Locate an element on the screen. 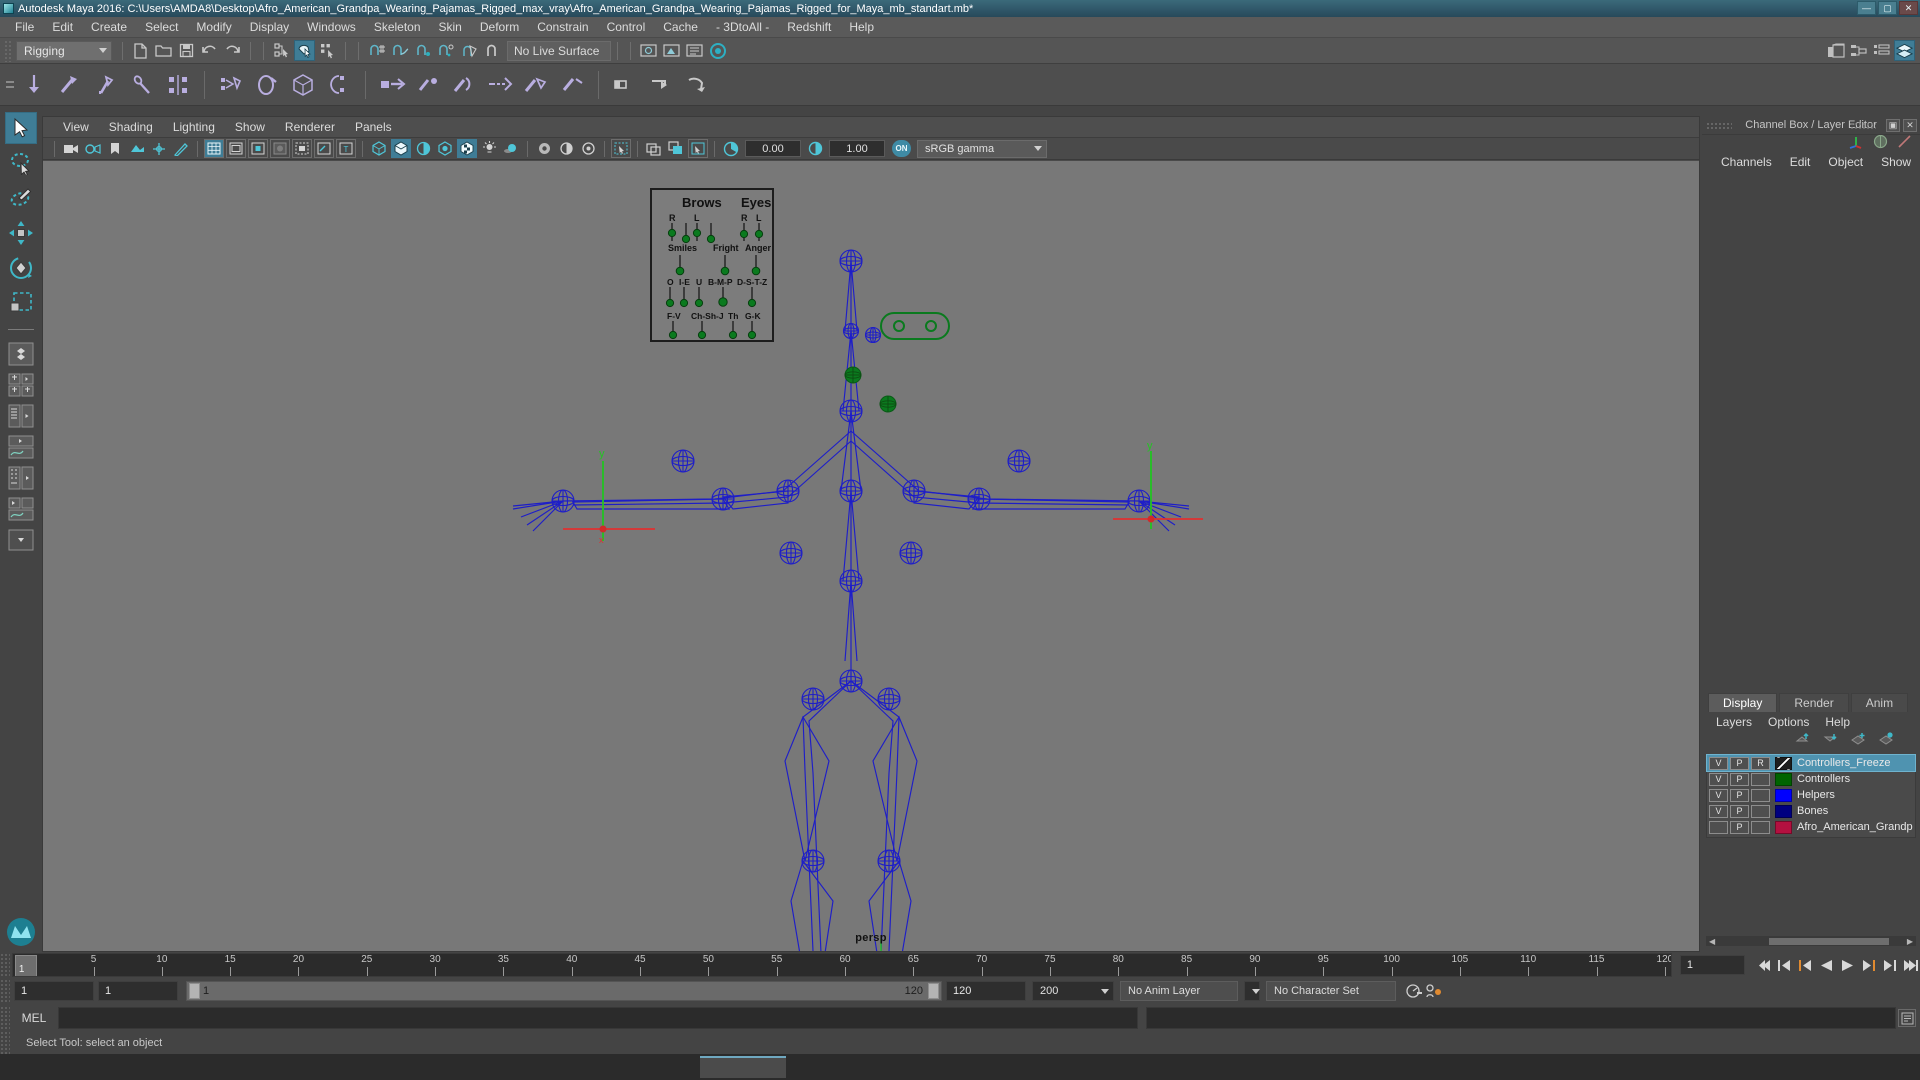 The height and width of the screenshot is (1080, 1920). aim-constraint-icon is located at coordinates (536, 85).